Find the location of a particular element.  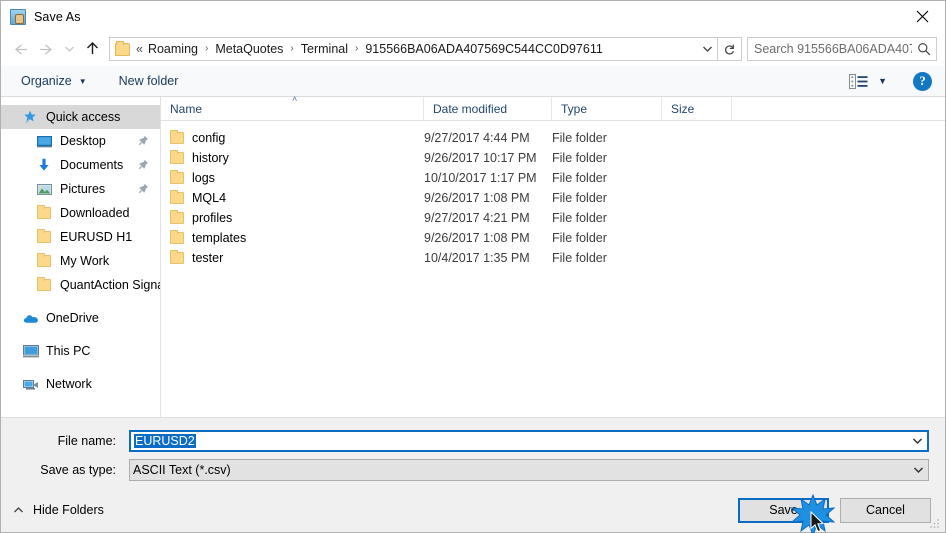

column-header-label: Type is located at coordinates (574, 108).